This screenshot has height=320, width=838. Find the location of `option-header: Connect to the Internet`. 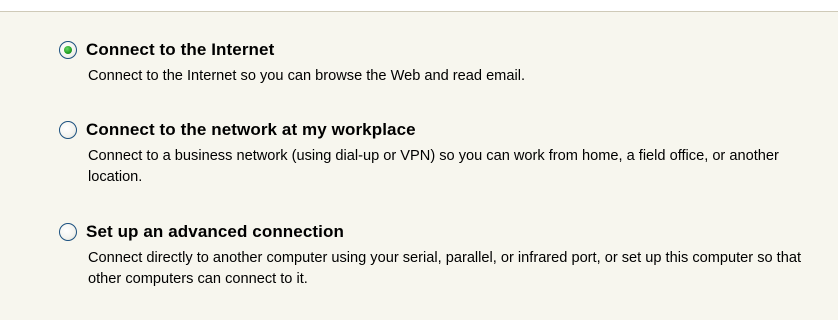

option-header: Connect to the Internet is located at coordinates (439, 50).